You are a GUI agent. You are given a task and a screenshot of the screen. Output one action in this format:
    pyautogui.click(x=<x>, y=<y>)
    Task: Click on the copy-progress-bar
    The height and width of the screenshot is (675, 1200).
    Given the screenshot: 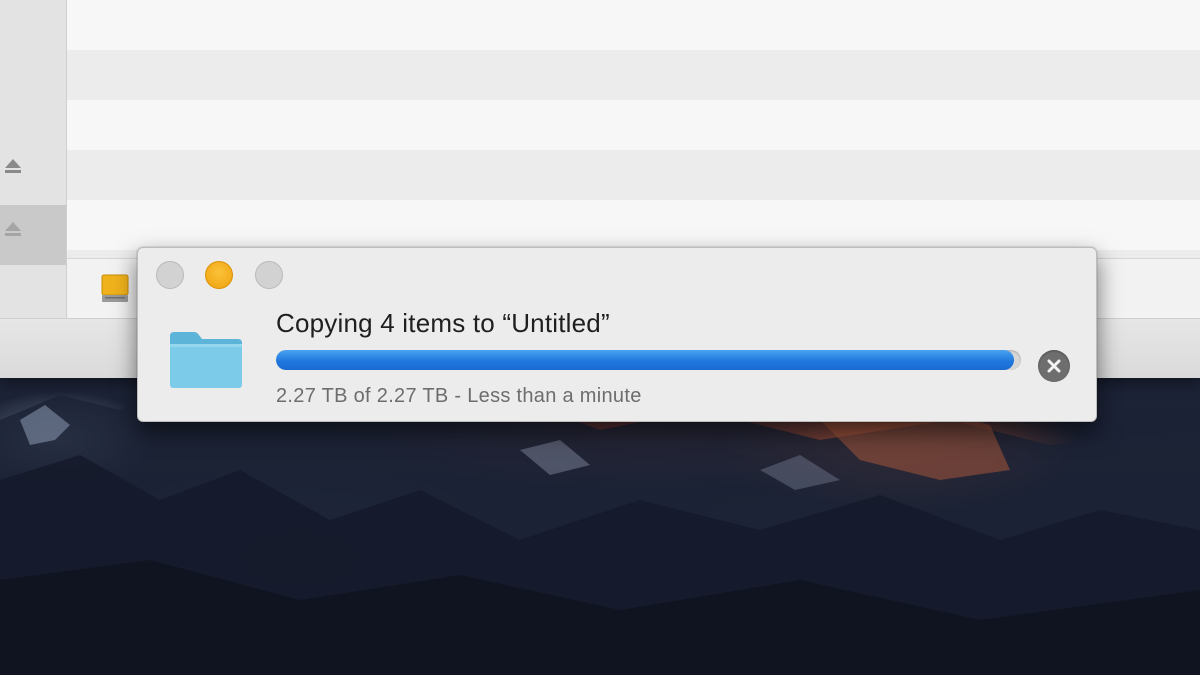 What is the action you would take?
    pyautogui.click(x=648, y=360)
    